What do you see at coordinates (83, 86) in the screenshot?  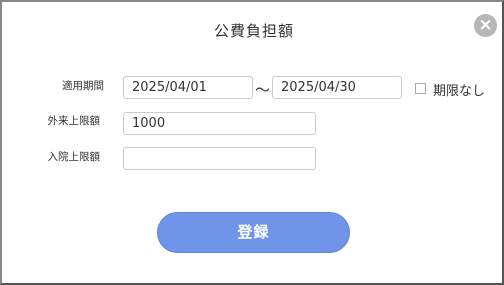 I see `period-label: 適用期間` at bounding box center [83, 86].